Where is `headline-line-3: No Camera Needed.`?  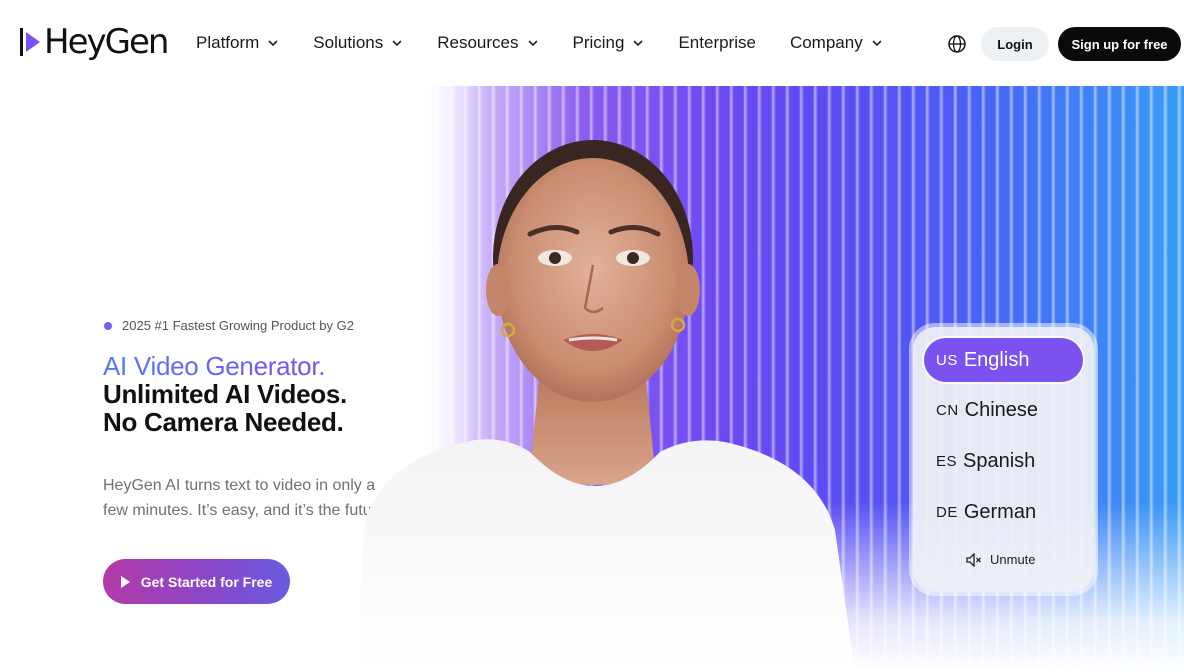 headline-line-3: No Camera Needed. is located at coordinates (223, 422).